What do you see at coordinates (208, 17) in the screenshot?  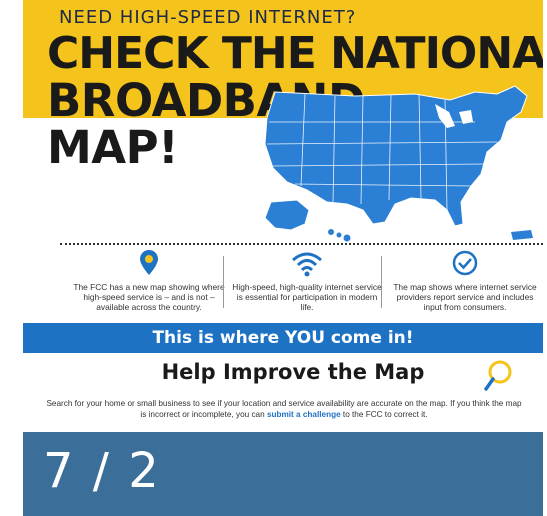 I see `poster-kicker: NEED HIGH-SPEED INTERNET?` at bounding box center [208, 17].